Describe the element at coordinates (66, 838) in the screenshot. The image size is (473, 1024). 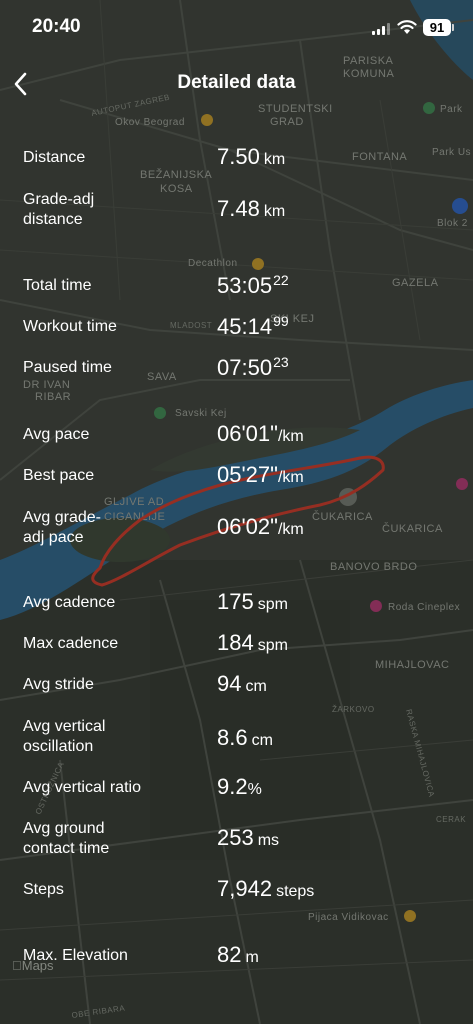
I see `metric-label: Avg ground contact time` at that location.